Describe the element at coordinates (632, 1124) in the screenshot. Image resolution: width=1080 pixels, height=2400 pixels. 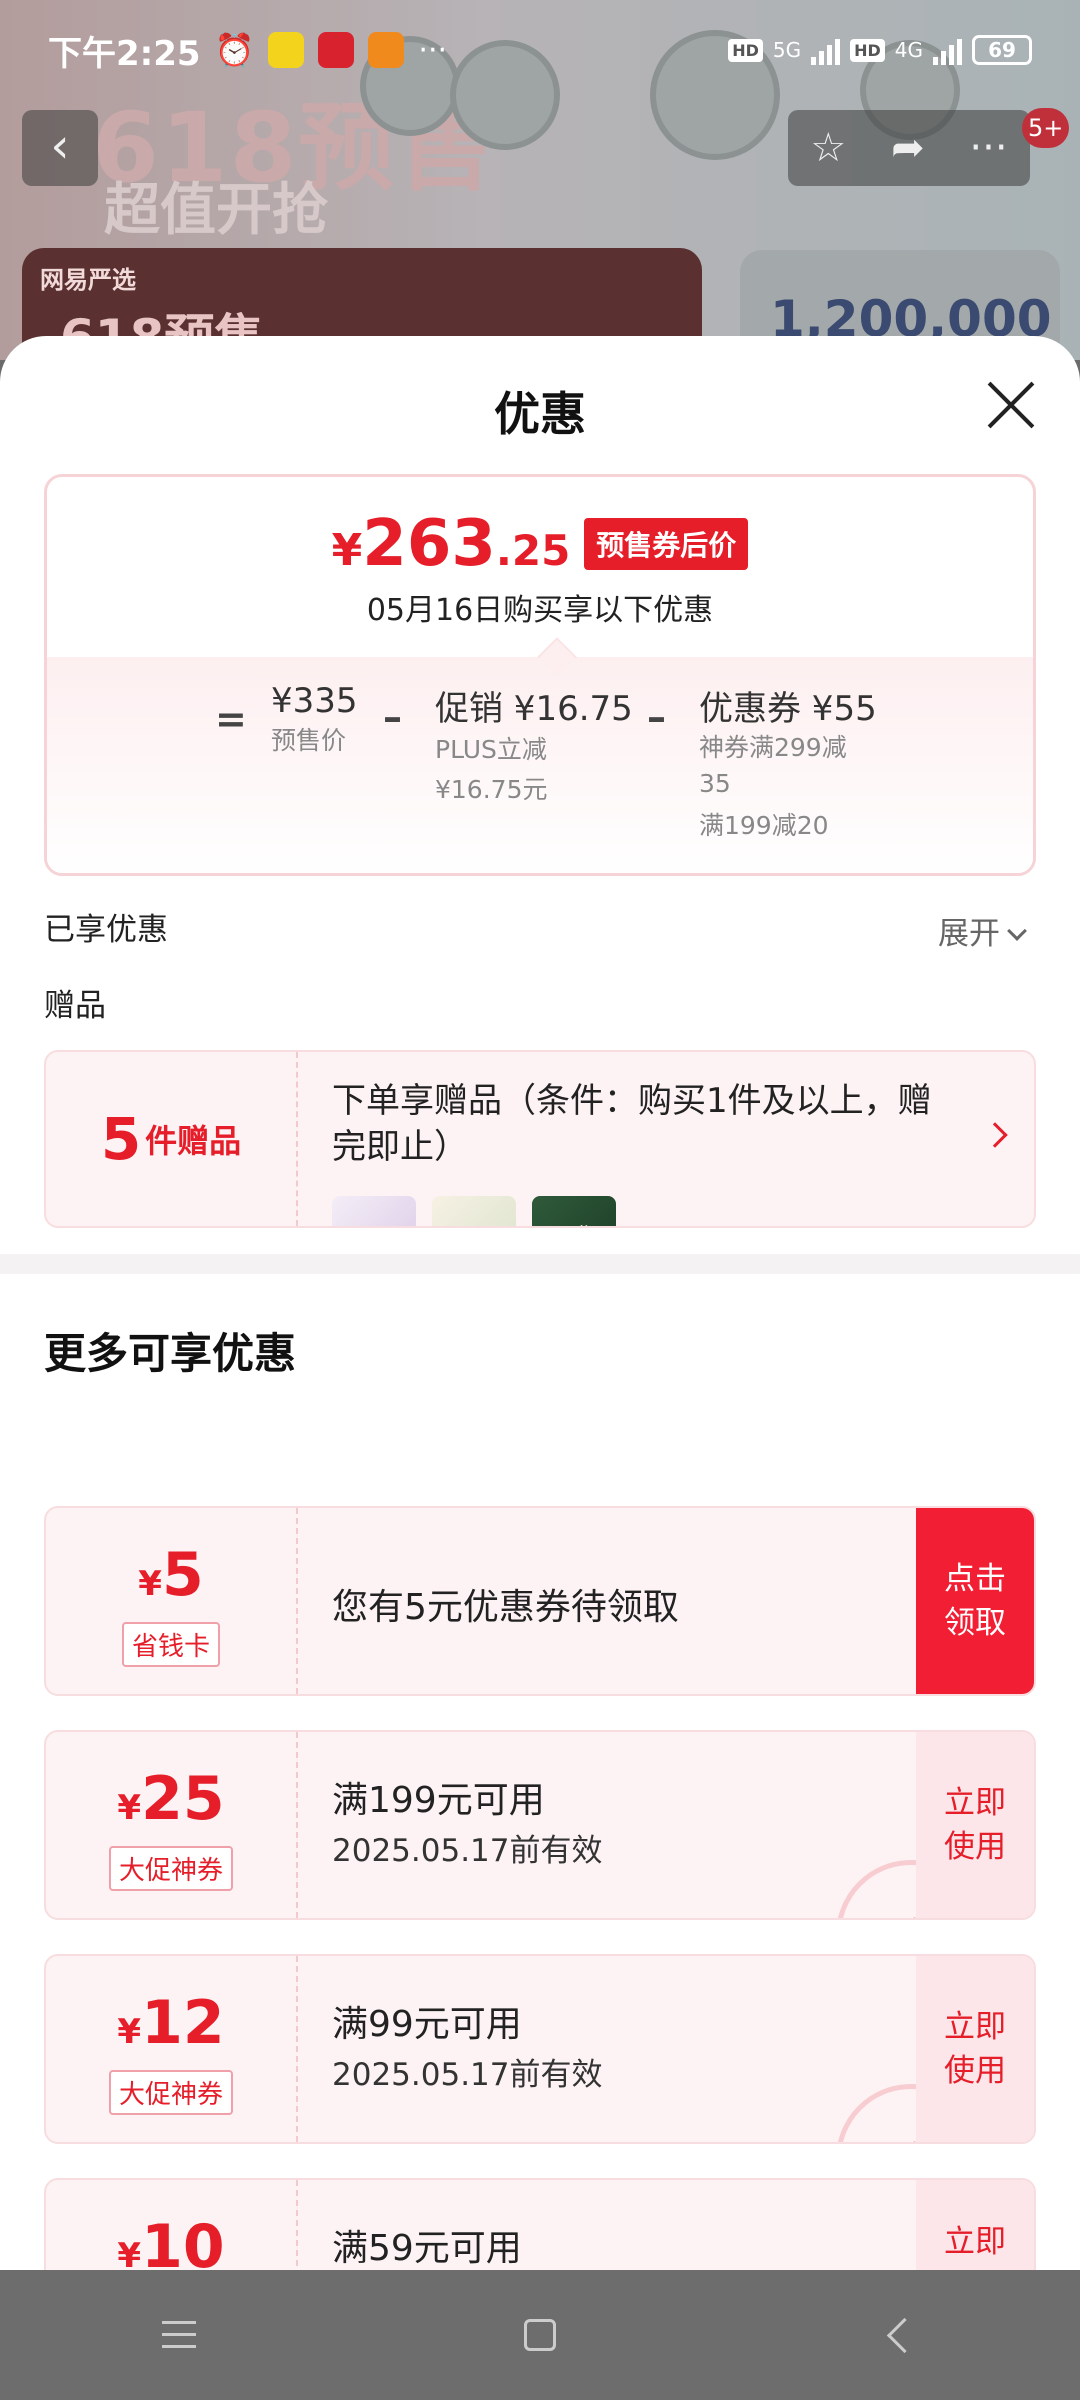
I see `gift-condition: 下单享赠品（条件：购买1件及以上，赠完即止）` at that location.